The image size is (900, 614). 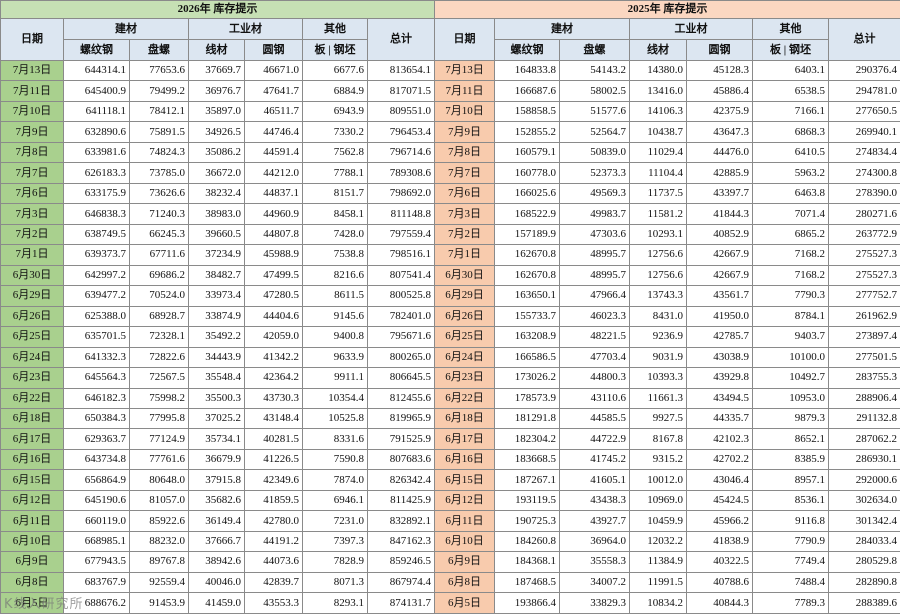 I want to click on value-cell-2025: 40852.9, so click(x=720, y=234).